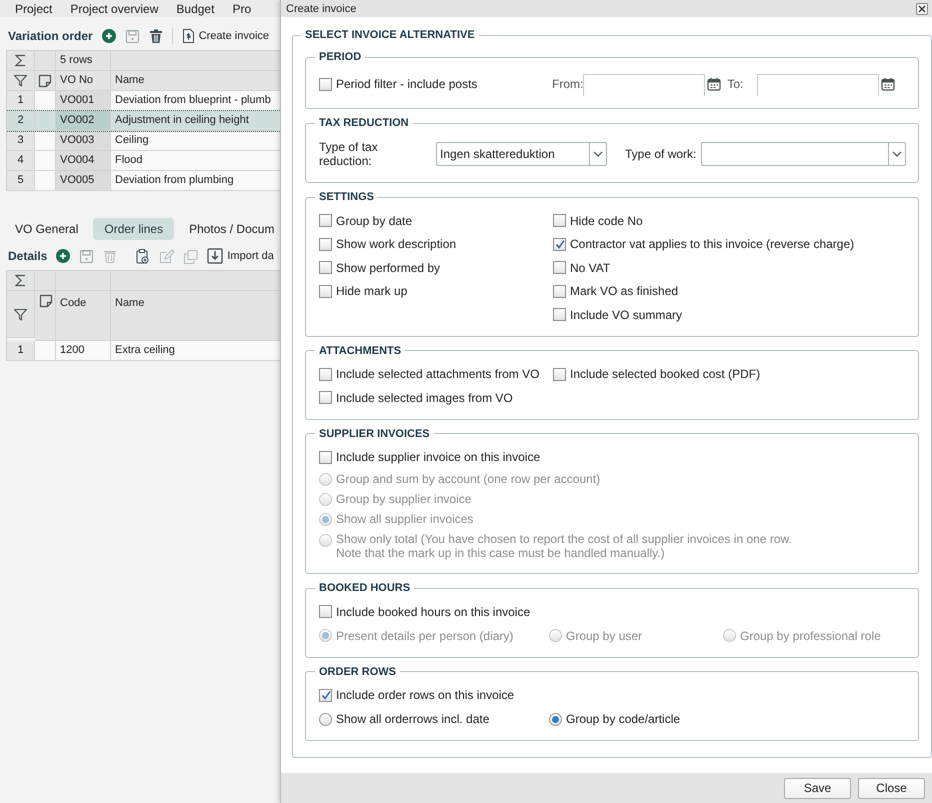 This screenshot has width=932, height=803. What do you see at coordinates (817, 788) in the screenshot?
I see `dialog-button: Save` at bounding box center [817, 788].